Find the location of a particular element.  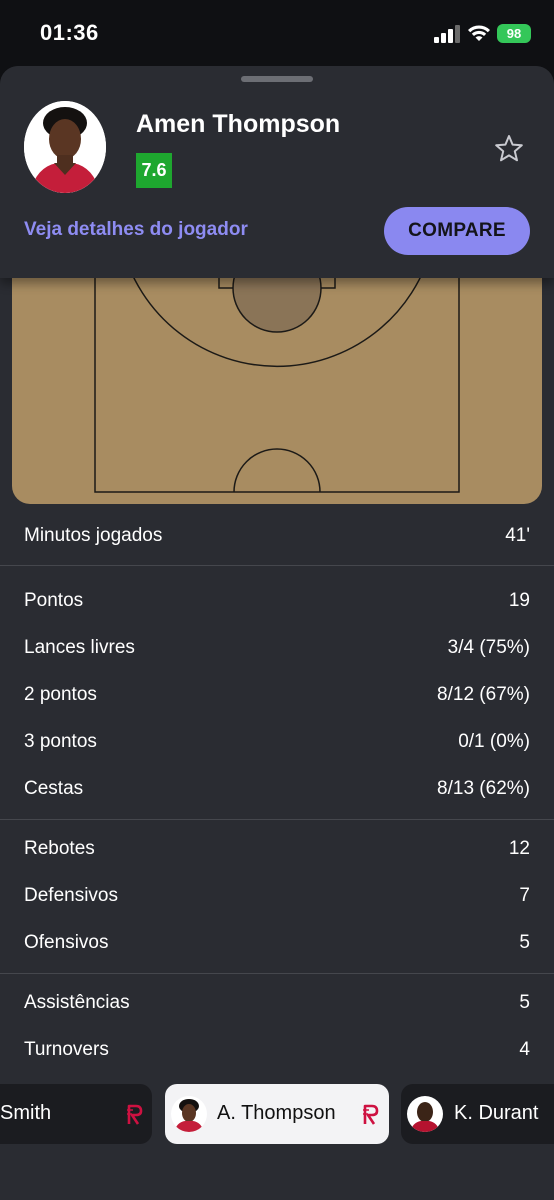

stat-row-three-pointers: 3 pontos 0/1 (0%) is located at coordinates (277, 742).